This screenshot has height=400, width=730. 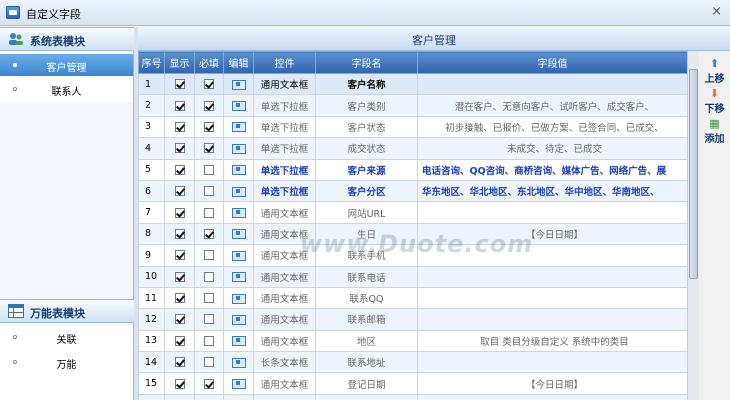 What do you see at coordinates (412, 319) in the screenshot?
I see `table-row: 12 通用文本框 联系邮箱` at bounding box center [412, 319].